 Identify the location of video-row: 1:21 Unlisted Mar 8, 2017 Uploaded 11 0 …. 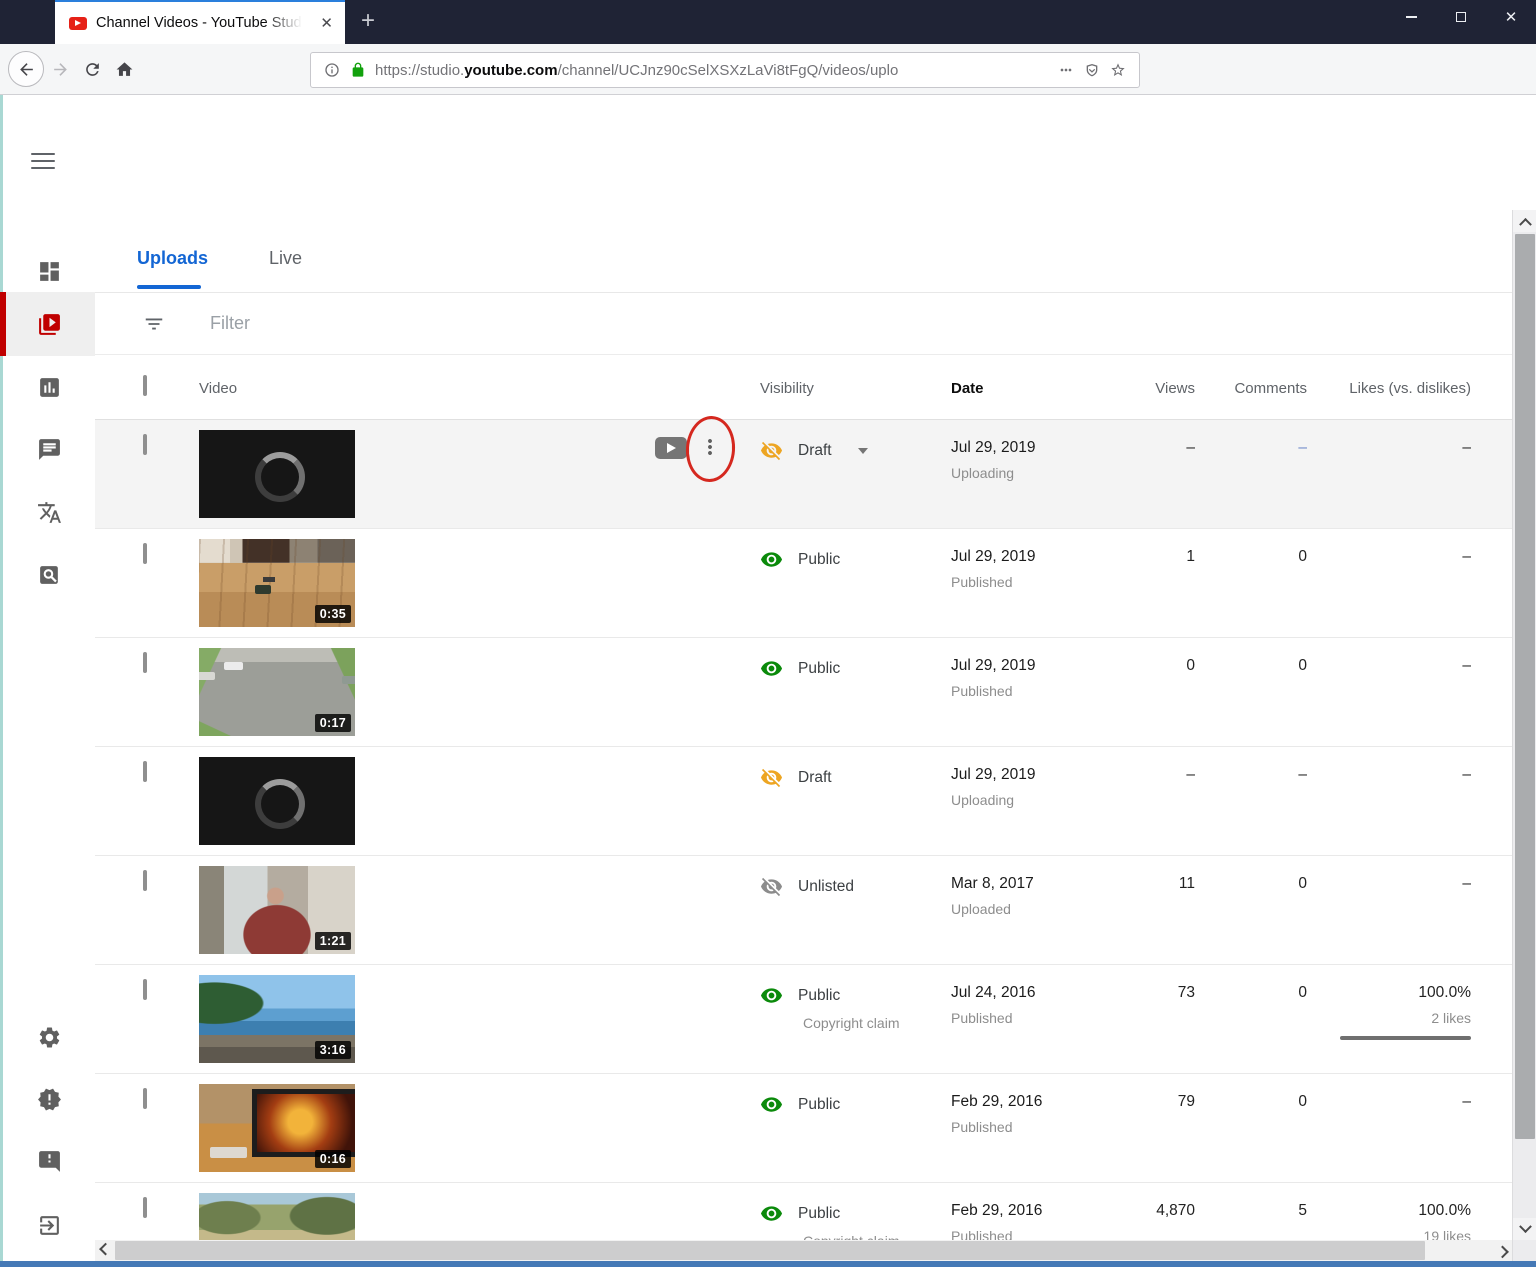
(803, 910).